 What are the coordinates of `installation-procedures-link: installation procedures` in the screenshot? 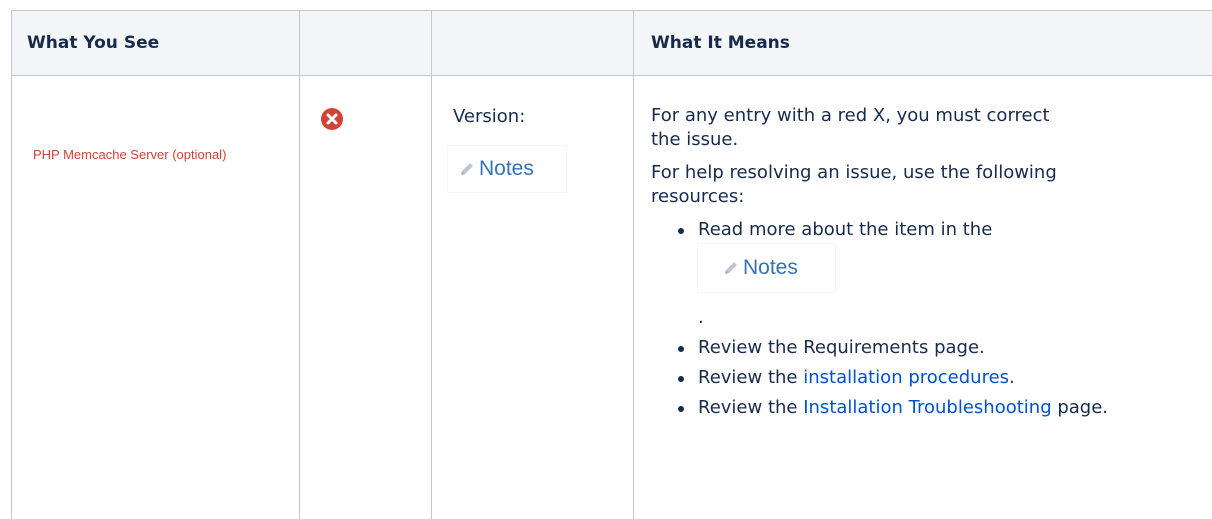 It's located at (906, 377).